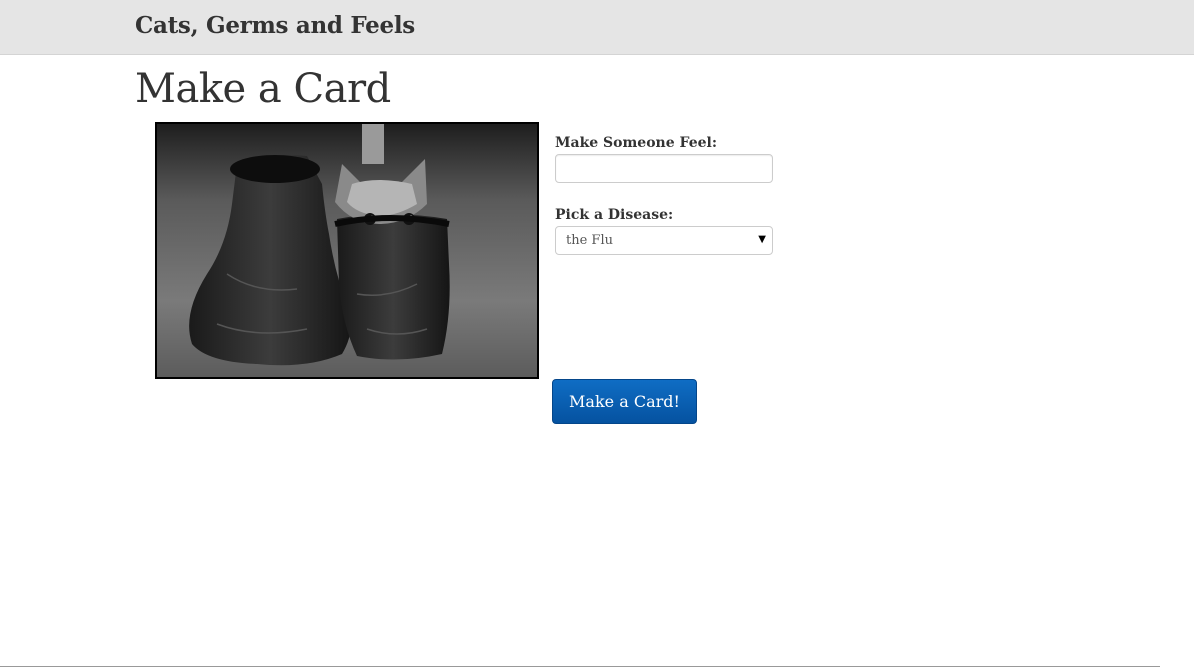 The height and width of the screenshot is (668, 1194). What do you see at coordinates (762, 239) in the screenshot?
I see `caret-down-icon: ▼` at bounding box center [762, 239].